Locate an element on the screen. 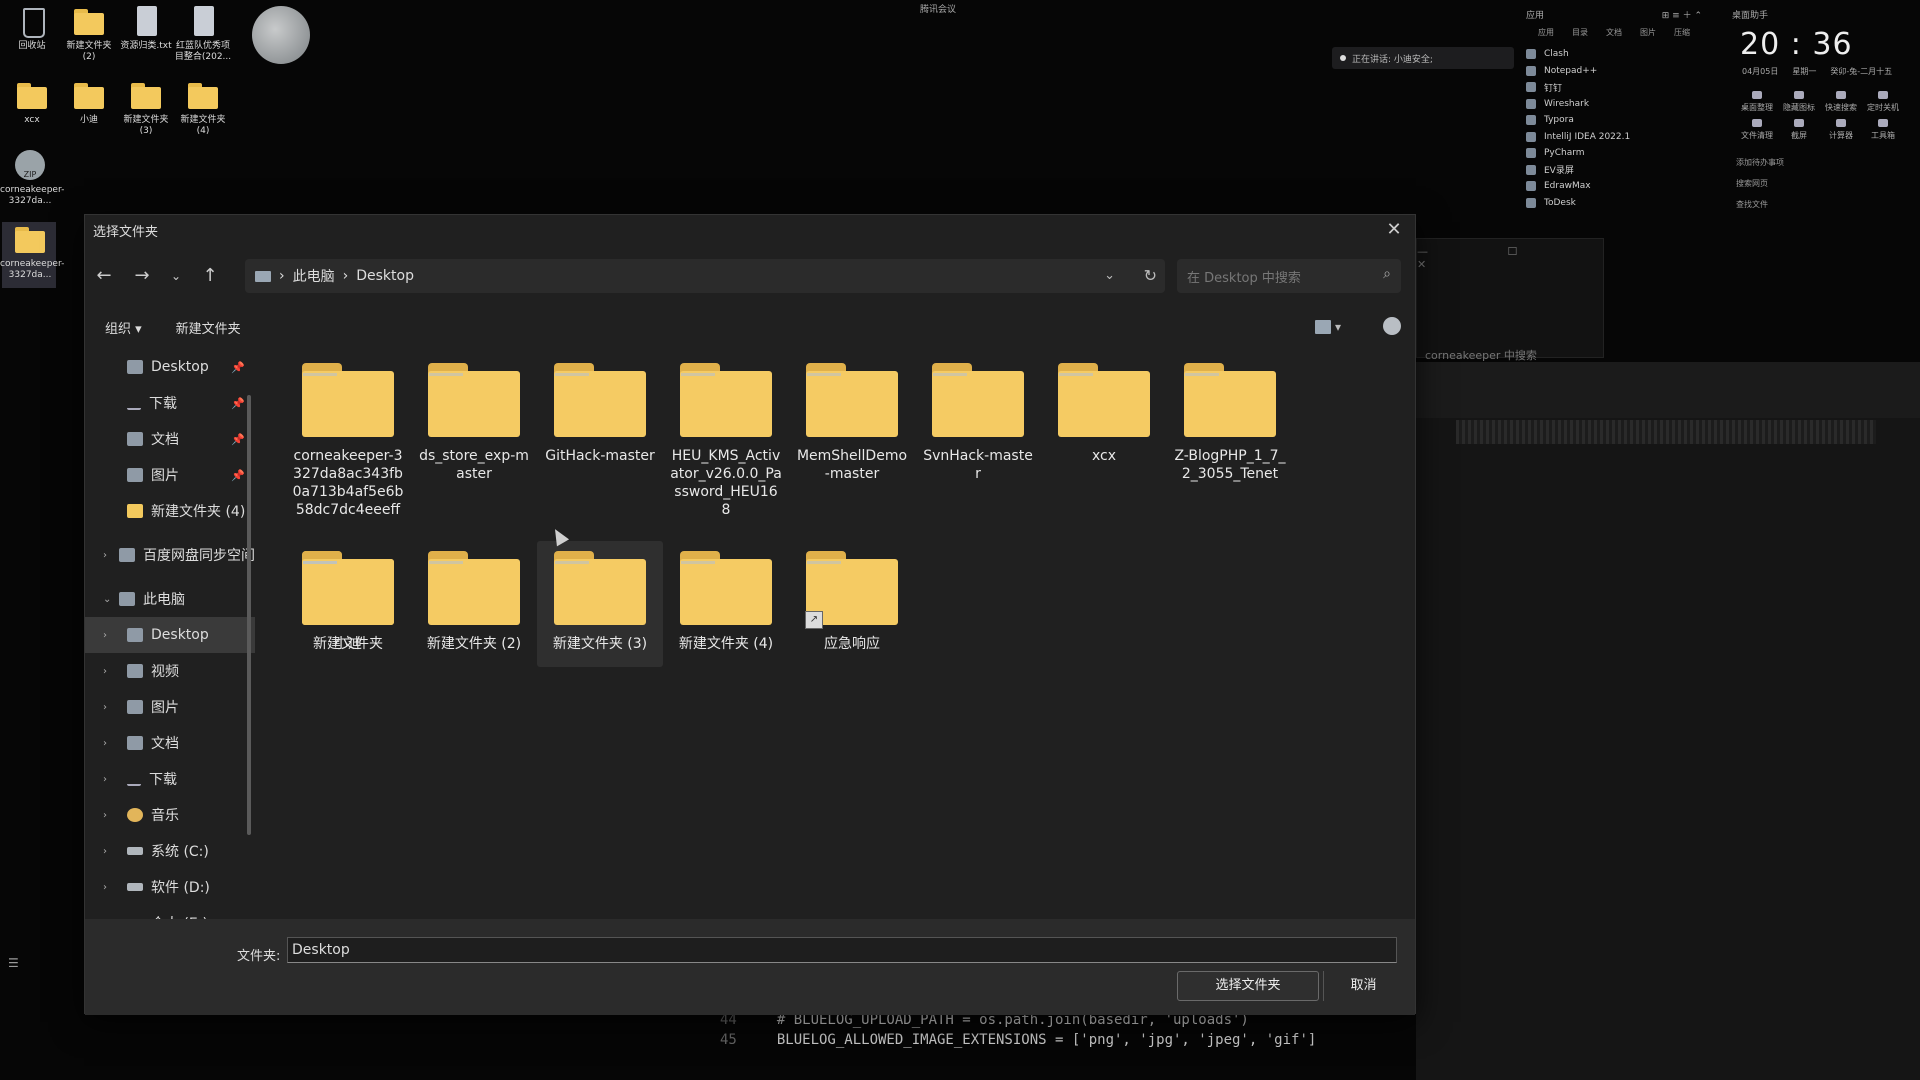 The width and height of the screenshot is (1920, 1080). clock-tool-button: 定时关机 is located at coordinates (1883, 102).